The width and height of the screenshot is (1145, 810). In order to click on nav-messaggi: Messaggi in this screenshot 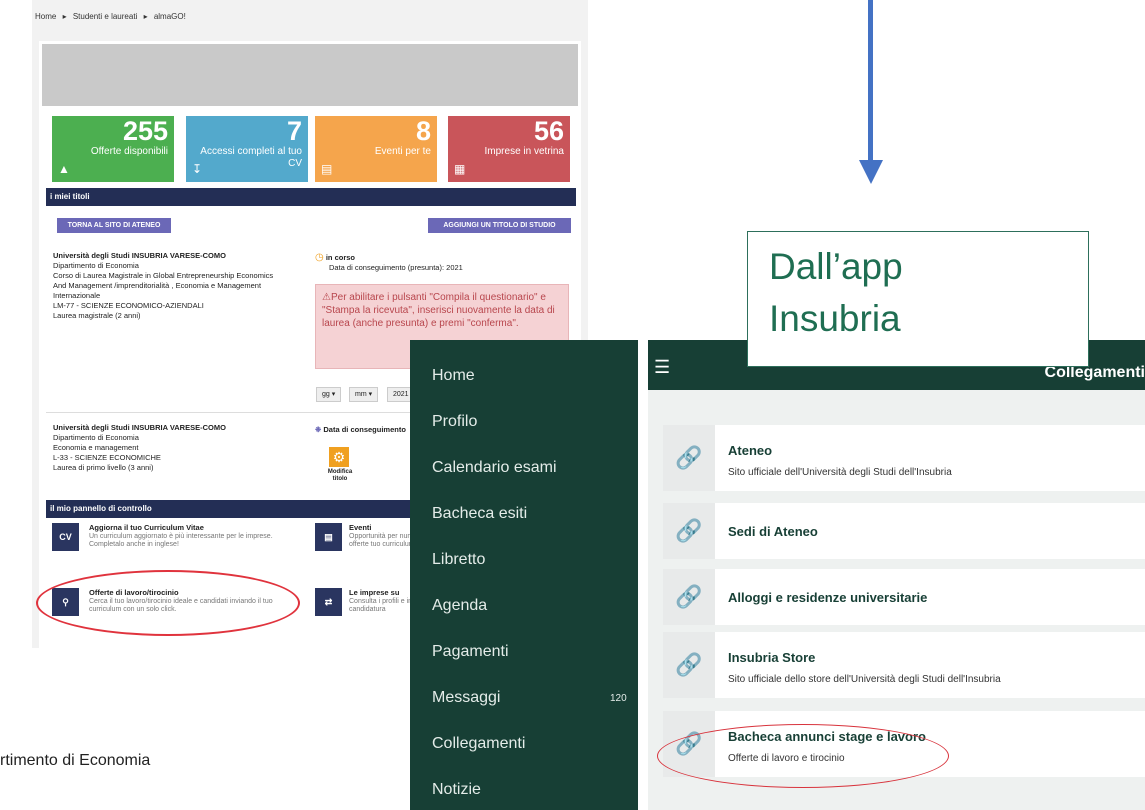, I will do `click(466, 698)`.